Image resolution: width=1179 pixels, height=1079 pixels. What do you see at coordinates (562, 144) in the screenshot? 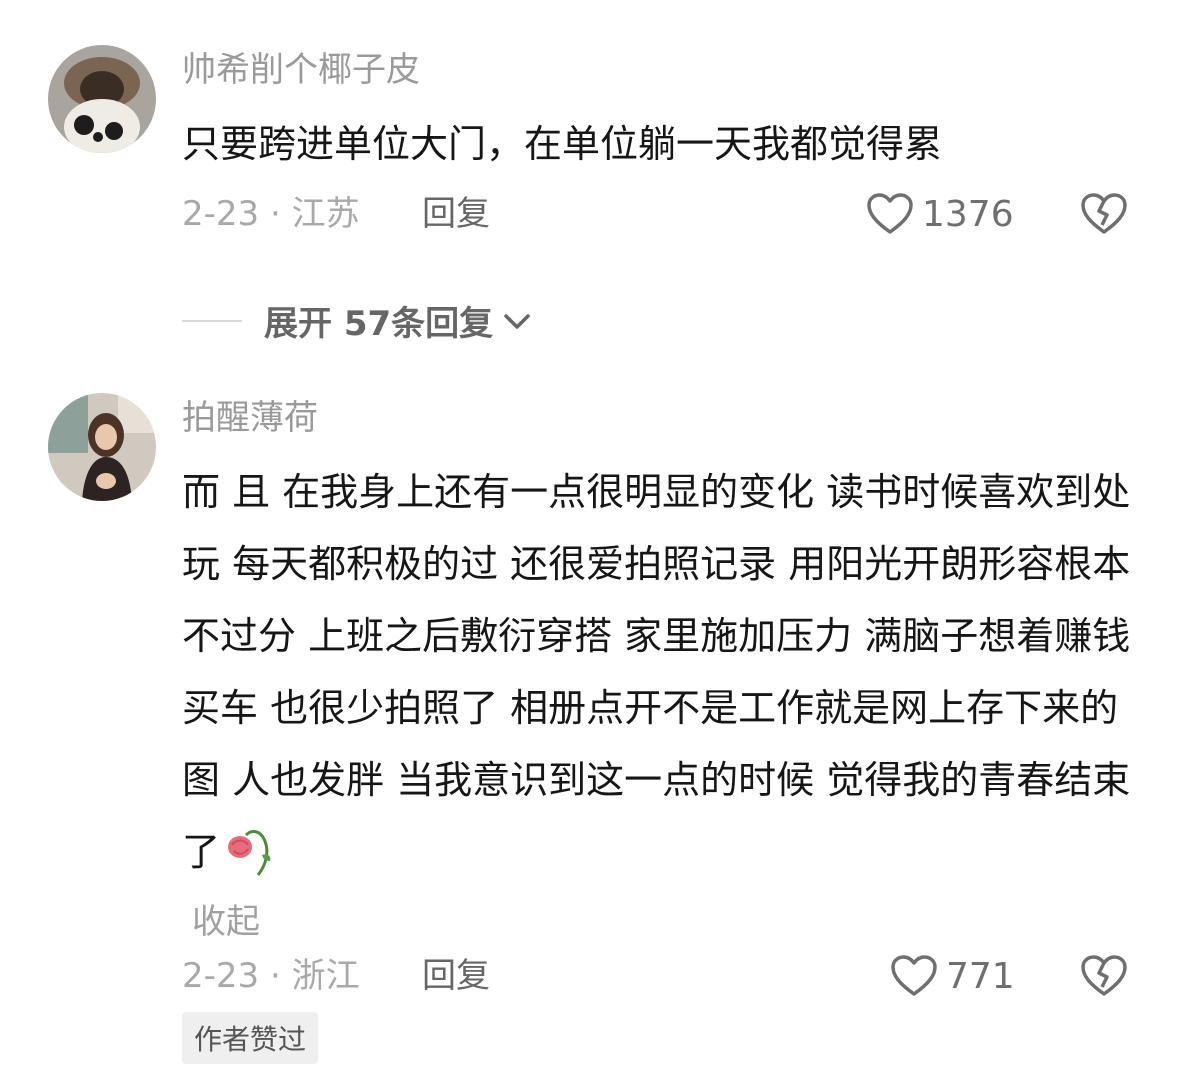
I see `comment-text: 只要跨进单位大门，在单位躺一天我都觉得累` at bounding box center [562, 144].